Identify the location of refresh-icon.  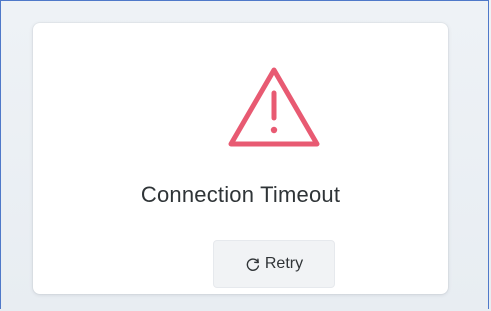
(252, 264).